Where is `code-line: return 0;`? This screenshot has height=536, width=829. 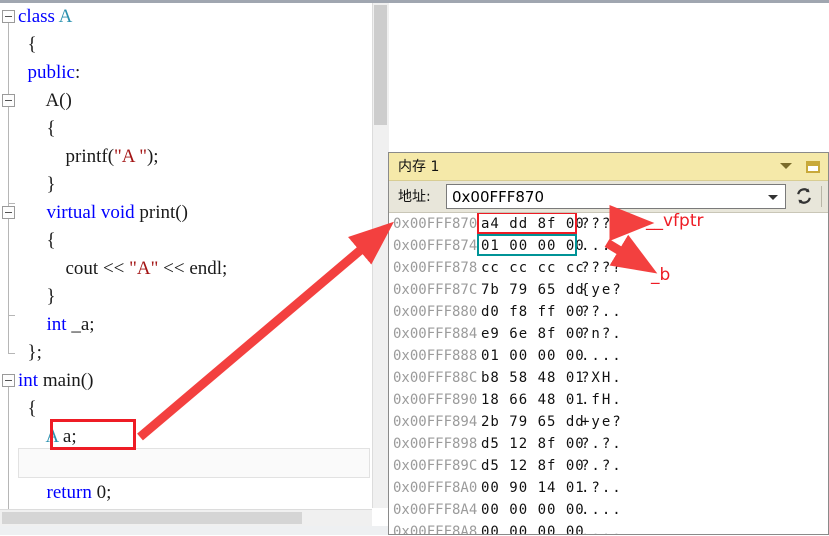 code-line: return 0; is located at coordinates (65, 493).